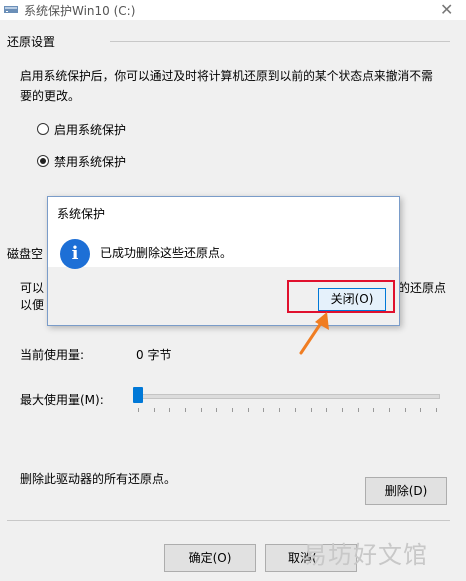 This screenshot has height=581, width=466. What do you see at coordinates (154, 355) in the screenshot?
I see `current-usage-value: 0 字节` at bounding box center [154, 355].